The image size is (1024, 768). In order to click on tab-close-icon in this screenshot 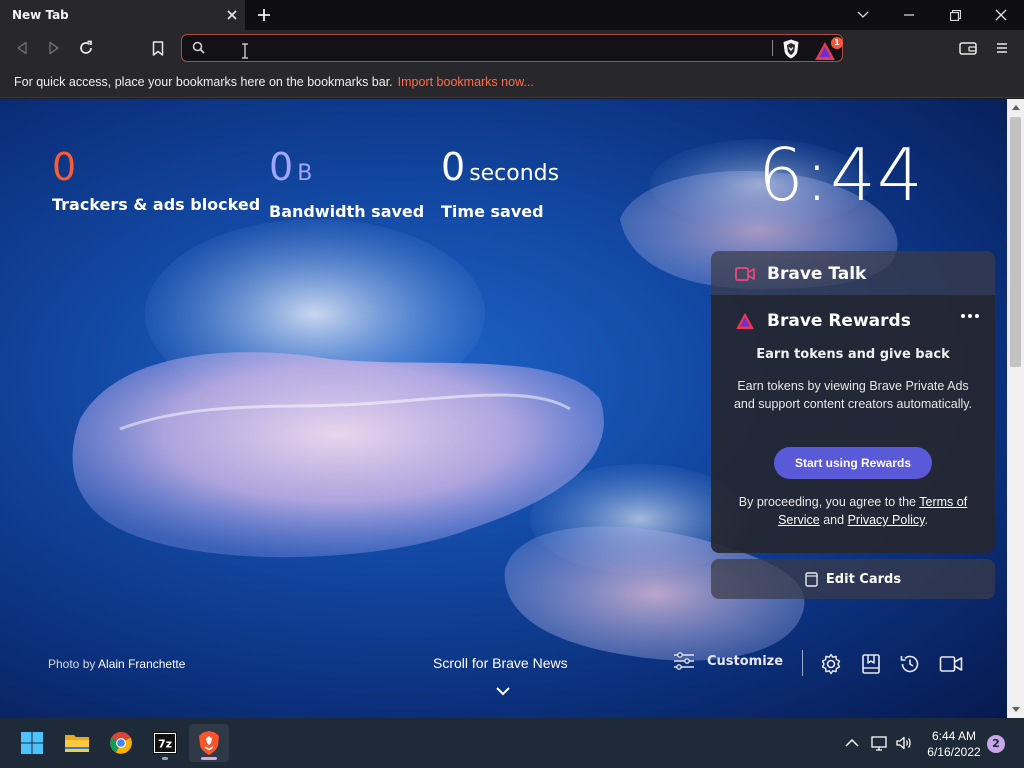, I will do `click(232, 15)`.